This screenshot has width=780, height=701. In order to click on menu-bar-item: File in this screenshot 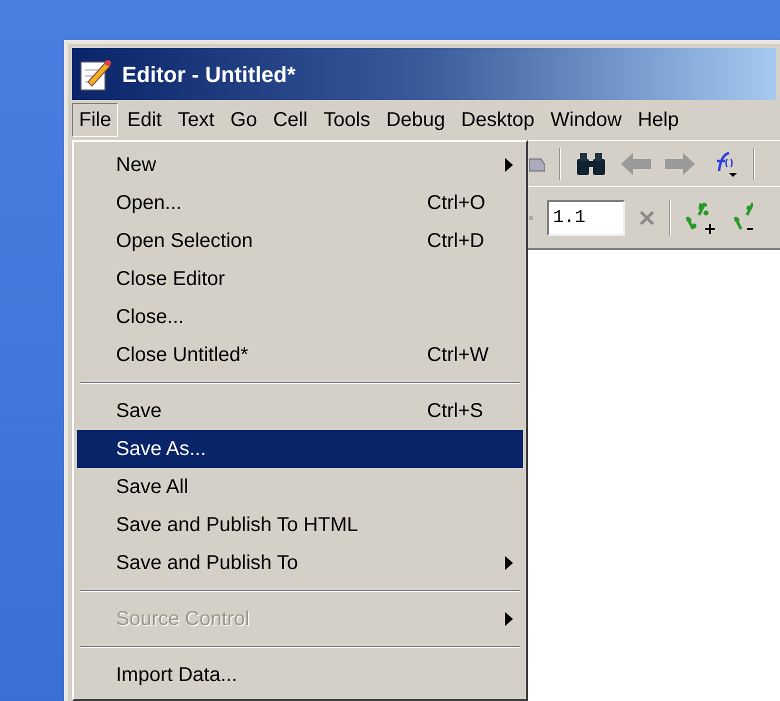, I will do `click(95, 120)`.